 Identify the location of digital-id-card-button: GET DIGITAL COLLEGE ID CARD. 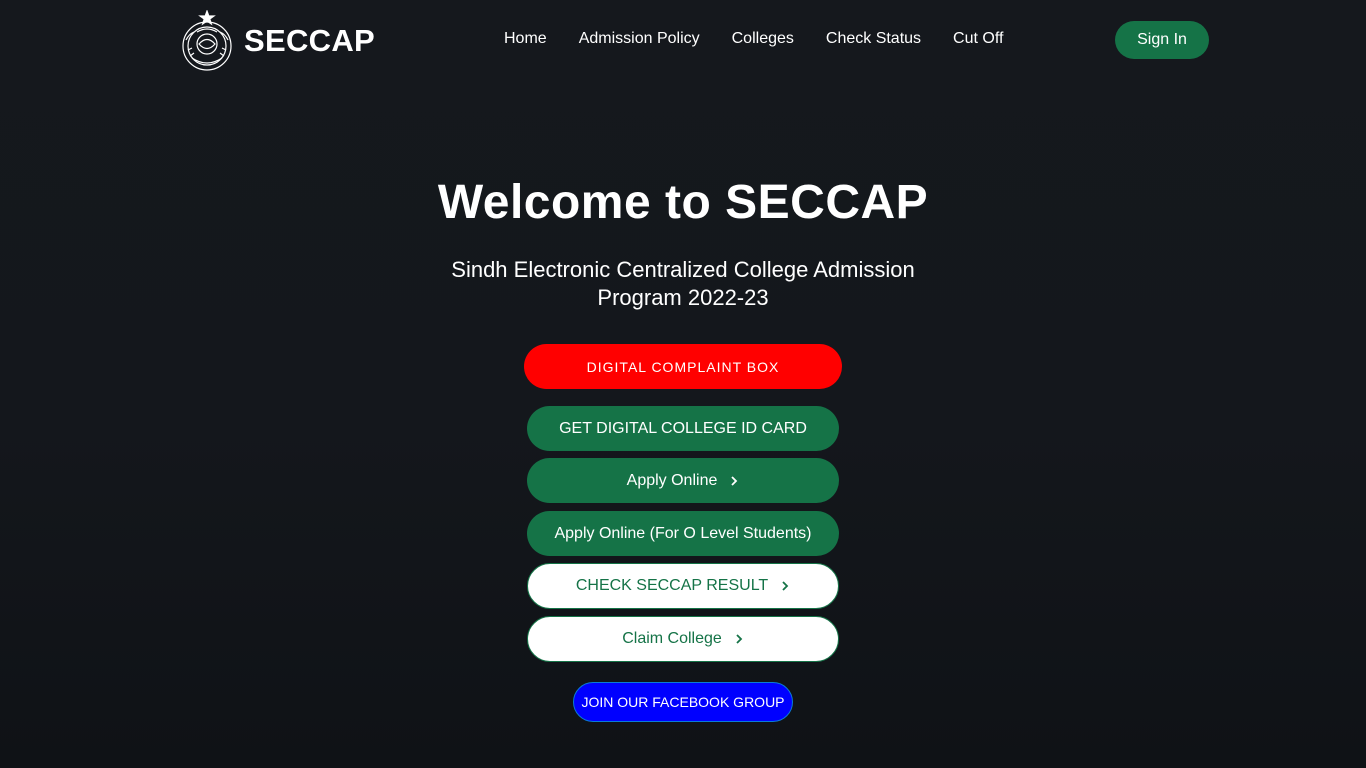
(683, 428).